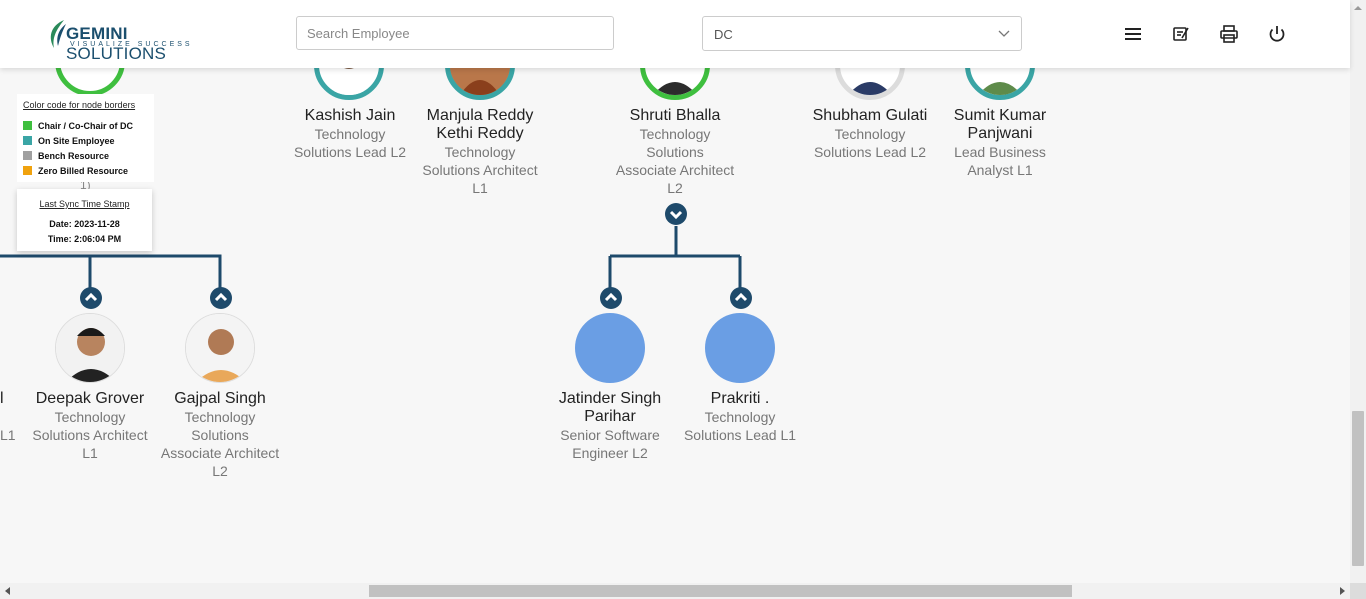 The height and width of the screenshot is (599, 1366). What do you see at coordinates (1133, 34) in the screenshot?
I see `menu-icon` at bounding box center [1133, 34].